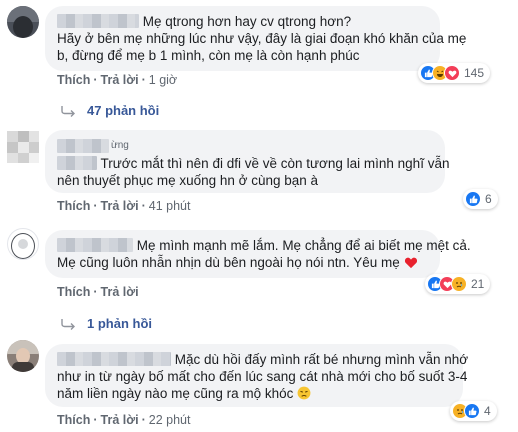 Image resolution: width=518 pixels, height=432 pixels. I want to click on view-replies-link: 47 phản hồi, so click(110, 110).